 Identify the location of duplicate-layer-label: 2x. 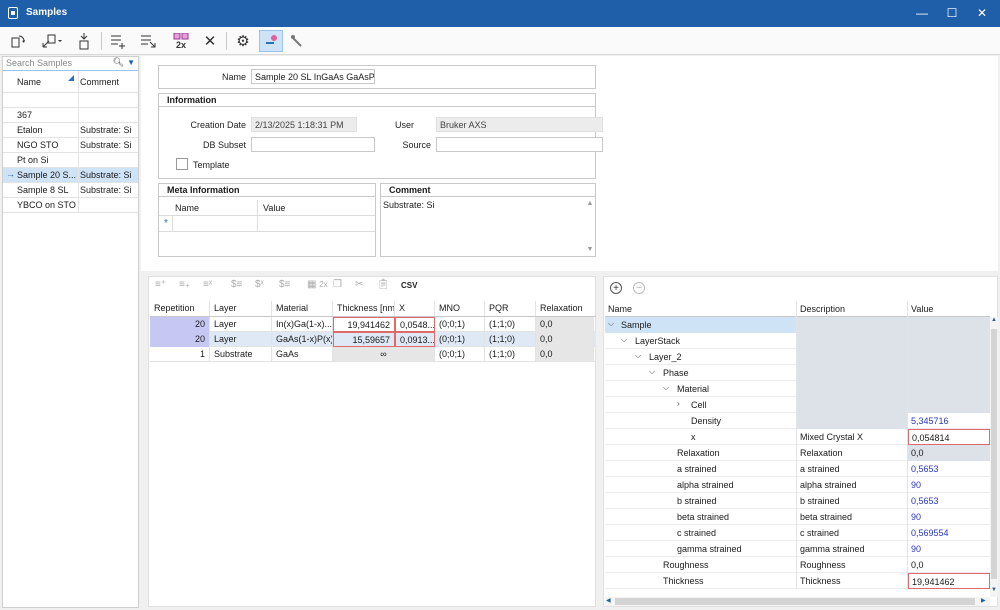
(323, 284).